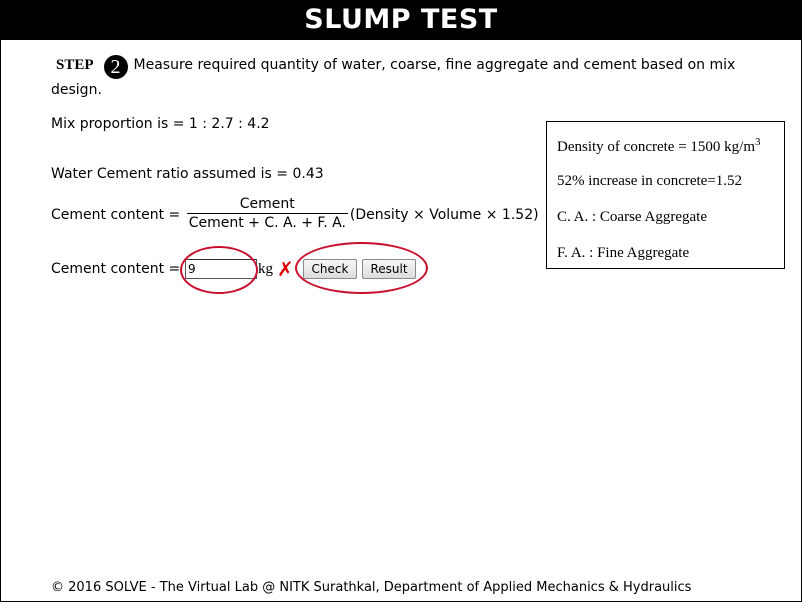 The height and width of the screenshot is (602, 802). I want to click on density-note: Density of concrete = 1500 kg/m3, so click(659, 146).